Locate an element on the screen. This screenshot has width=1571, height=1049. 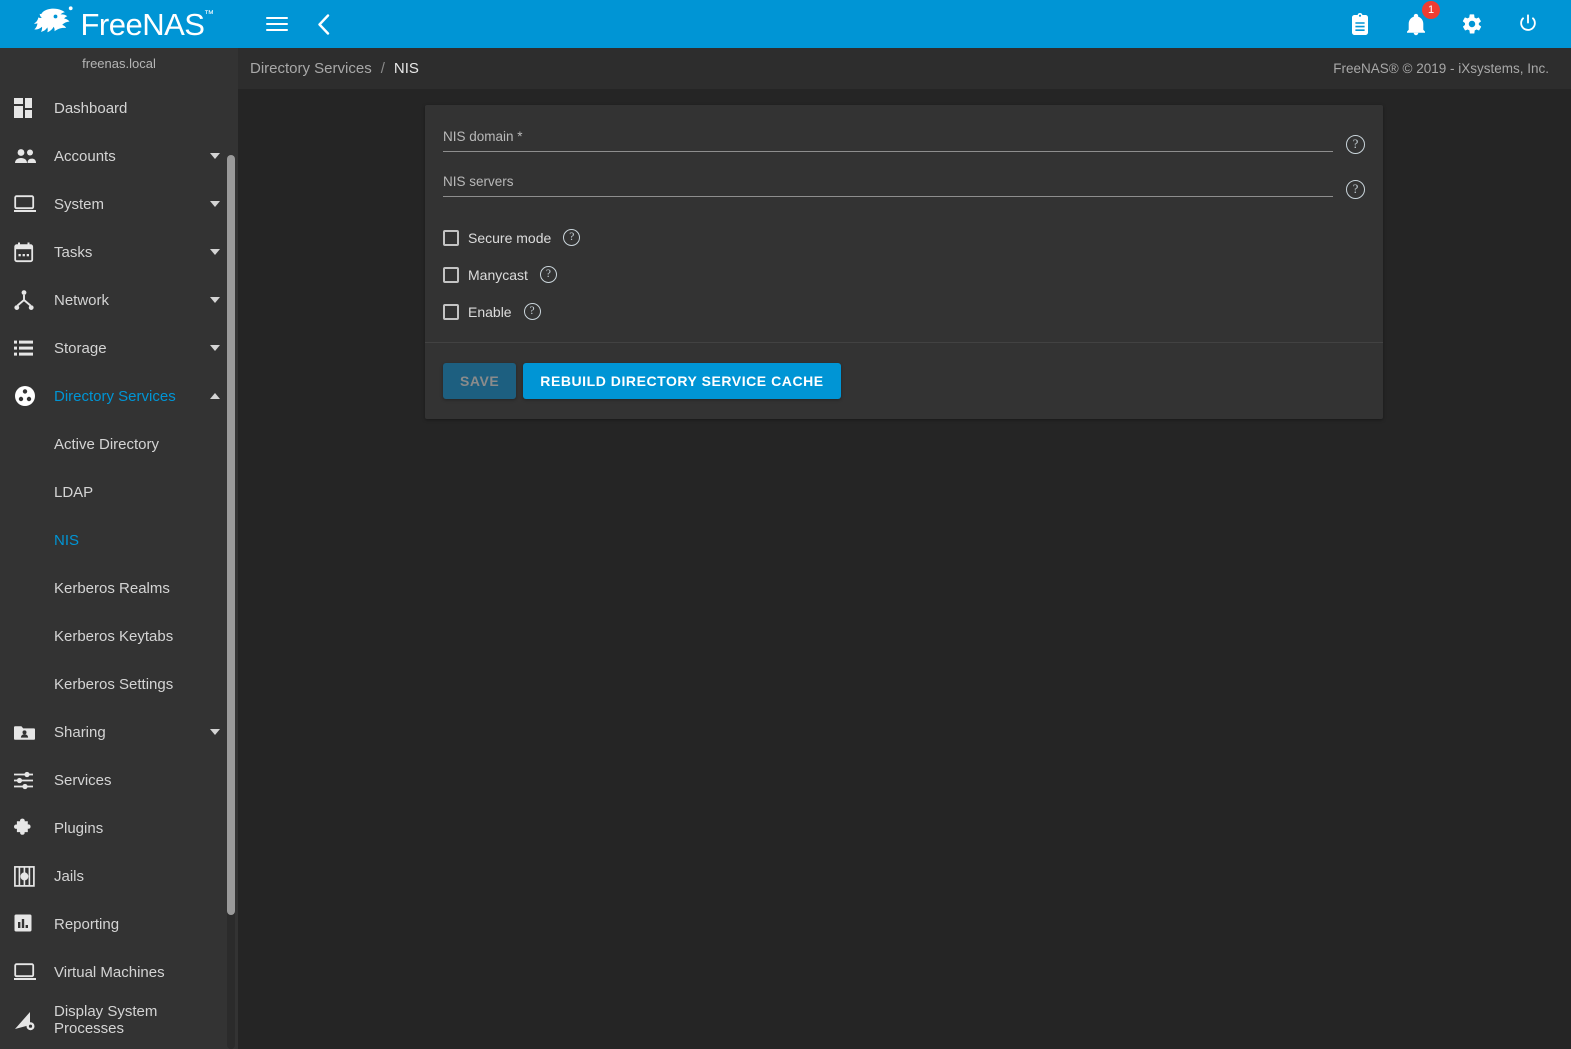
sidebar-item-label: System is located at coordinates (79, 204).